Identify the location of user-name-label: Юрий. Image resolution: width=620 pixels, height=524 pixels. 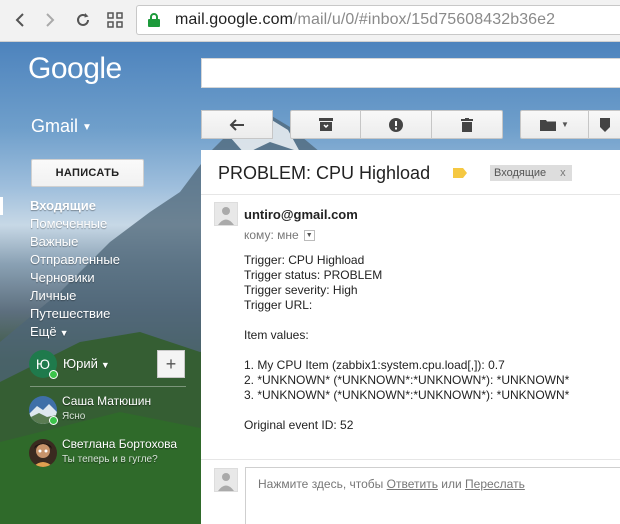
(80, 363).